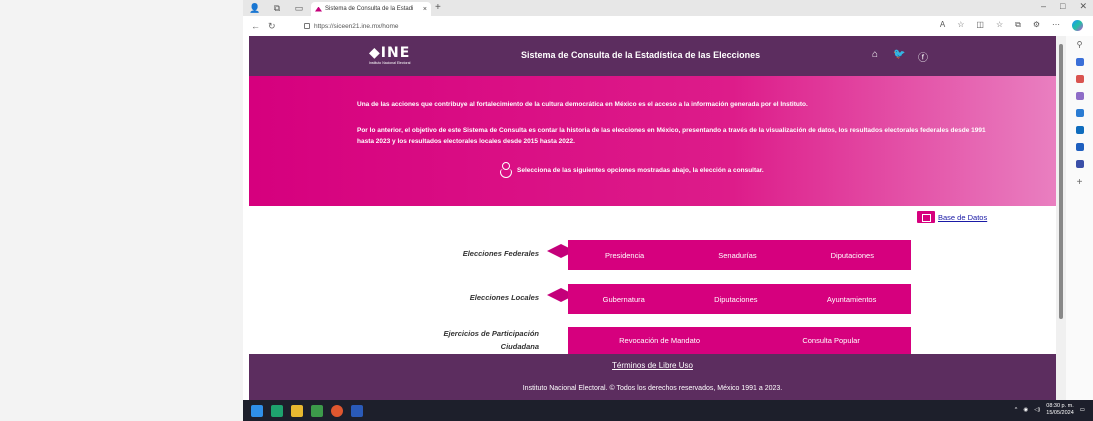  Describe the element at coordinates (737, 255) in the screenshot. I see `senadurias-button: Senadurías` at that location.